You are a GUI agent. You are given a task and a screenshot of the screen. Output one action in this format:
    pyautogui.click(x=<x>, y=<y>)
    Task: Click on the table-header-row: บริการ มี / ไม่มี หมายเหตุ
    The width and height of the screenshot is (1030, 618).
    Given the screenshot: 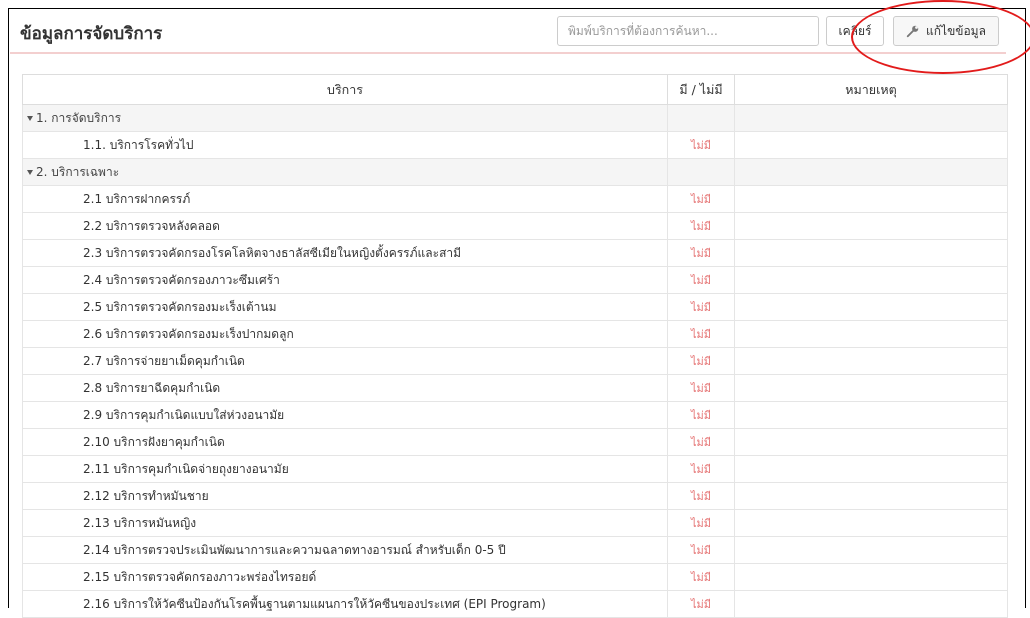 What is the action you would take?
    pyautogui.click(x=515, y=89)
    